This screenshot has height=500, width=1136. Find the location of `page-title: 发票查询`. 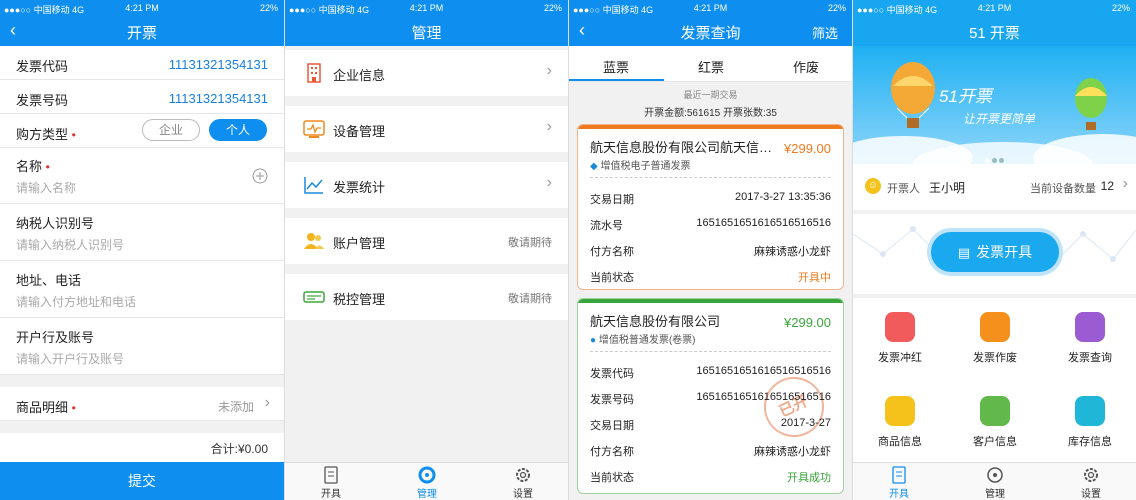

page-title: 发票查询 is located at coordinates (710, 33).